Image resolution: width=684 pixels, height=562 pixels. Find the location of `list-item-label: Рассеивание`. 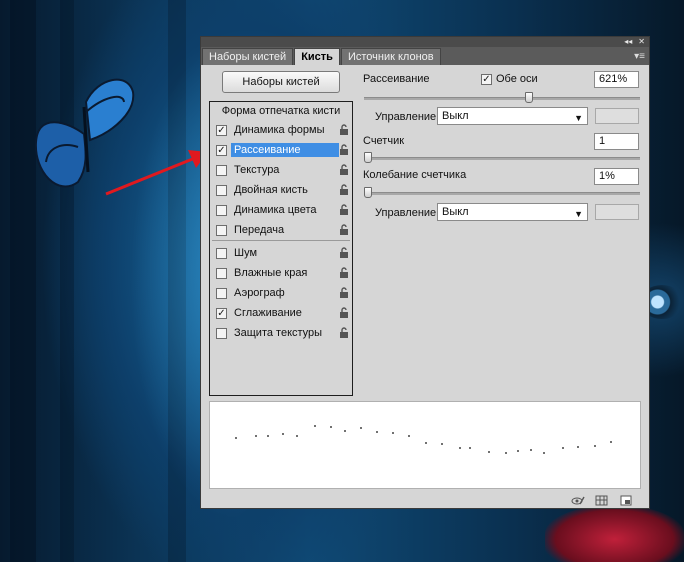

list-item-label: Рассеивание is located at coordinates (285, 150).